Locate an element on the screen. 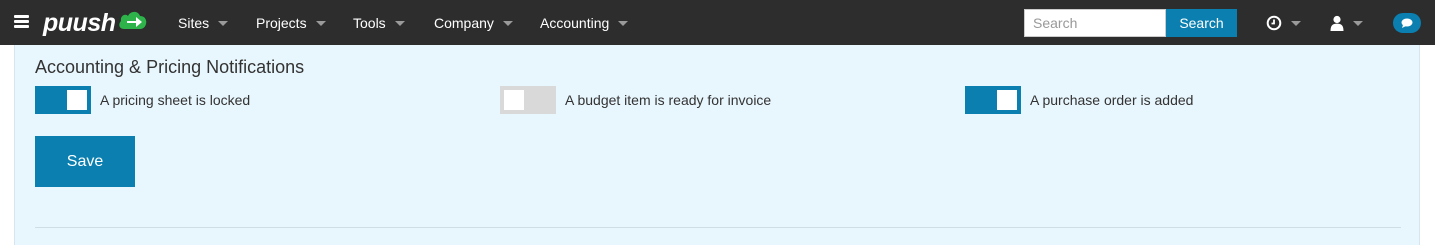  toggle-label: A pricing sheet is locked is located at coordinates (175, 100).